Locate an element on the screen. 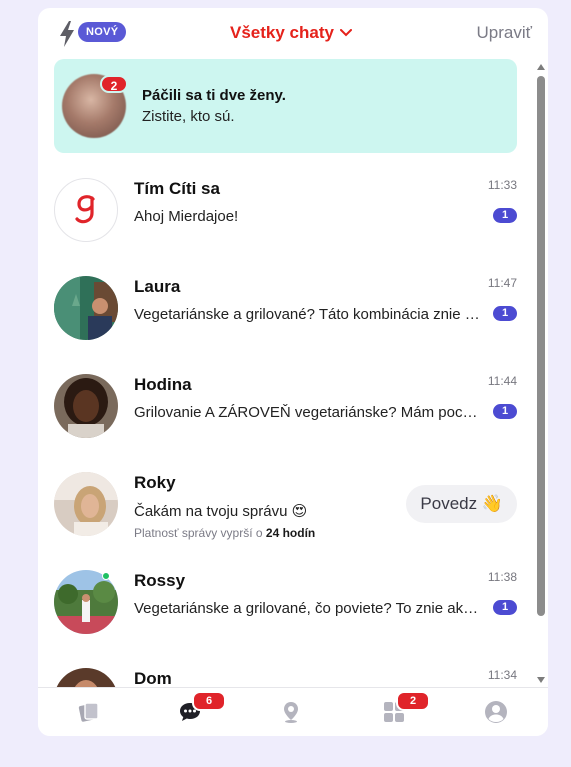 Image resolution: width=571 pixels, height=767 pixels. profile-icon is located at coordinates (496, 712).